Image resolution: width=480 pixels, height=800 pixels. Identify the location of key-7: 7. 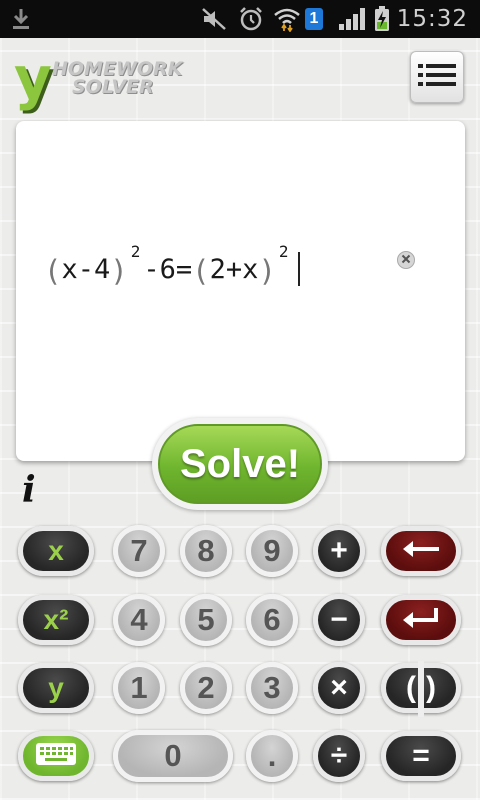
(139, 551).